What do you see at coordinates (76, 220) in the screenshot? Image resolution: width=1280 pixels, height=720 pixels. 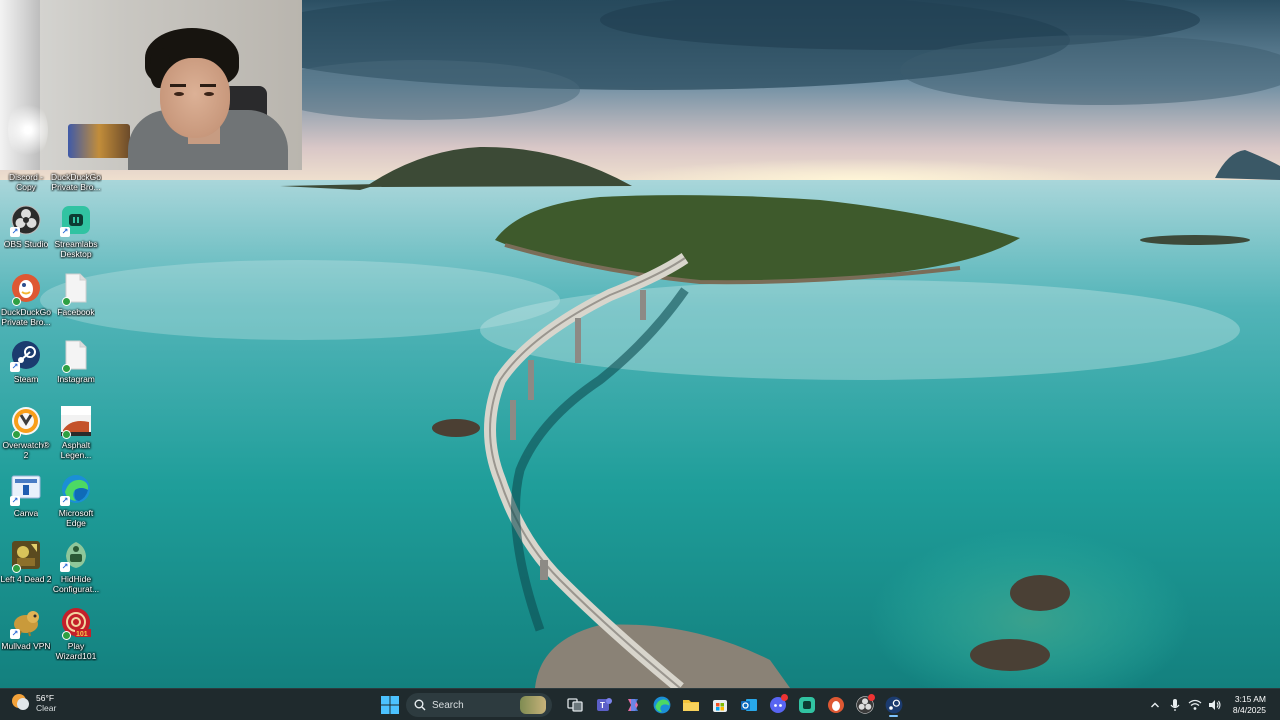 I see `streamlabs-icon: ↗` at bounding box center [76, 220].